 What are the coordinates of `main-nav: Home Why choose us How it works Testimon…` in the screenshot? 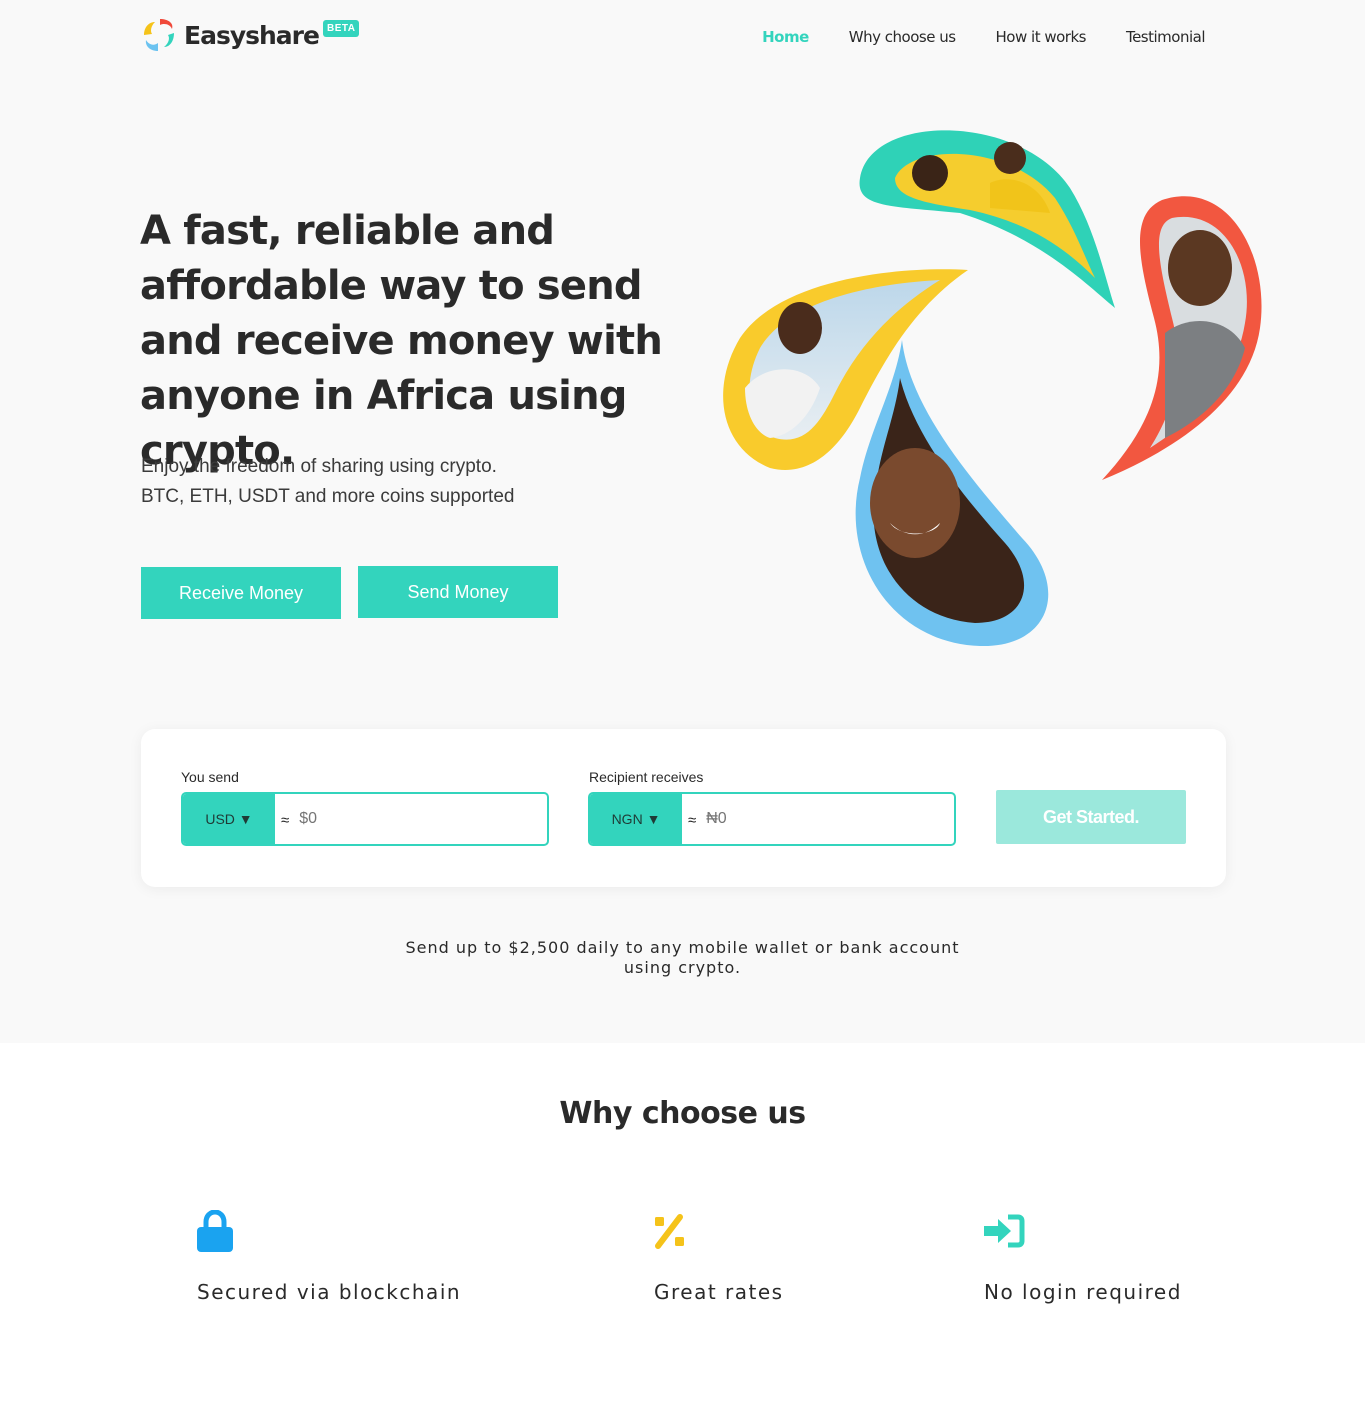 It's located at (963, 37).